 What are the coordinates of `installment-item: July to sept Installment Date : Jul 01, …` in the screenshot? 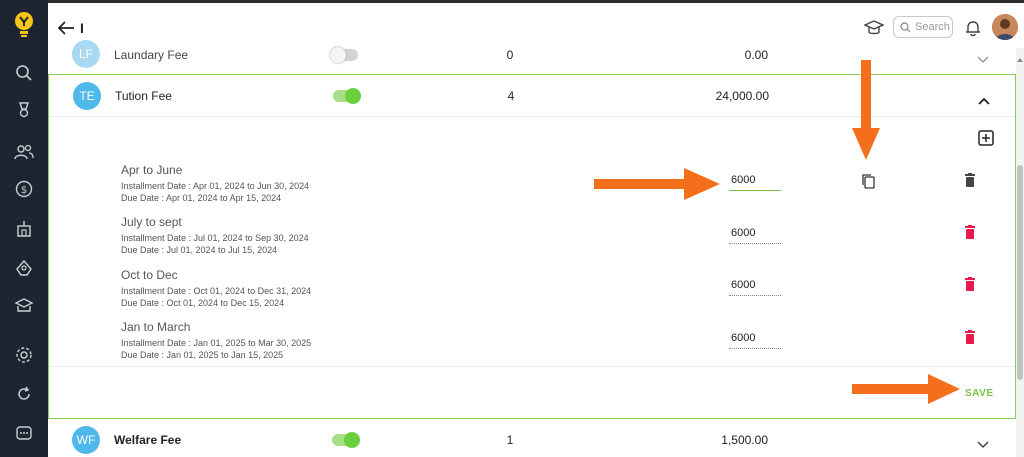 It's located at (215, 235).